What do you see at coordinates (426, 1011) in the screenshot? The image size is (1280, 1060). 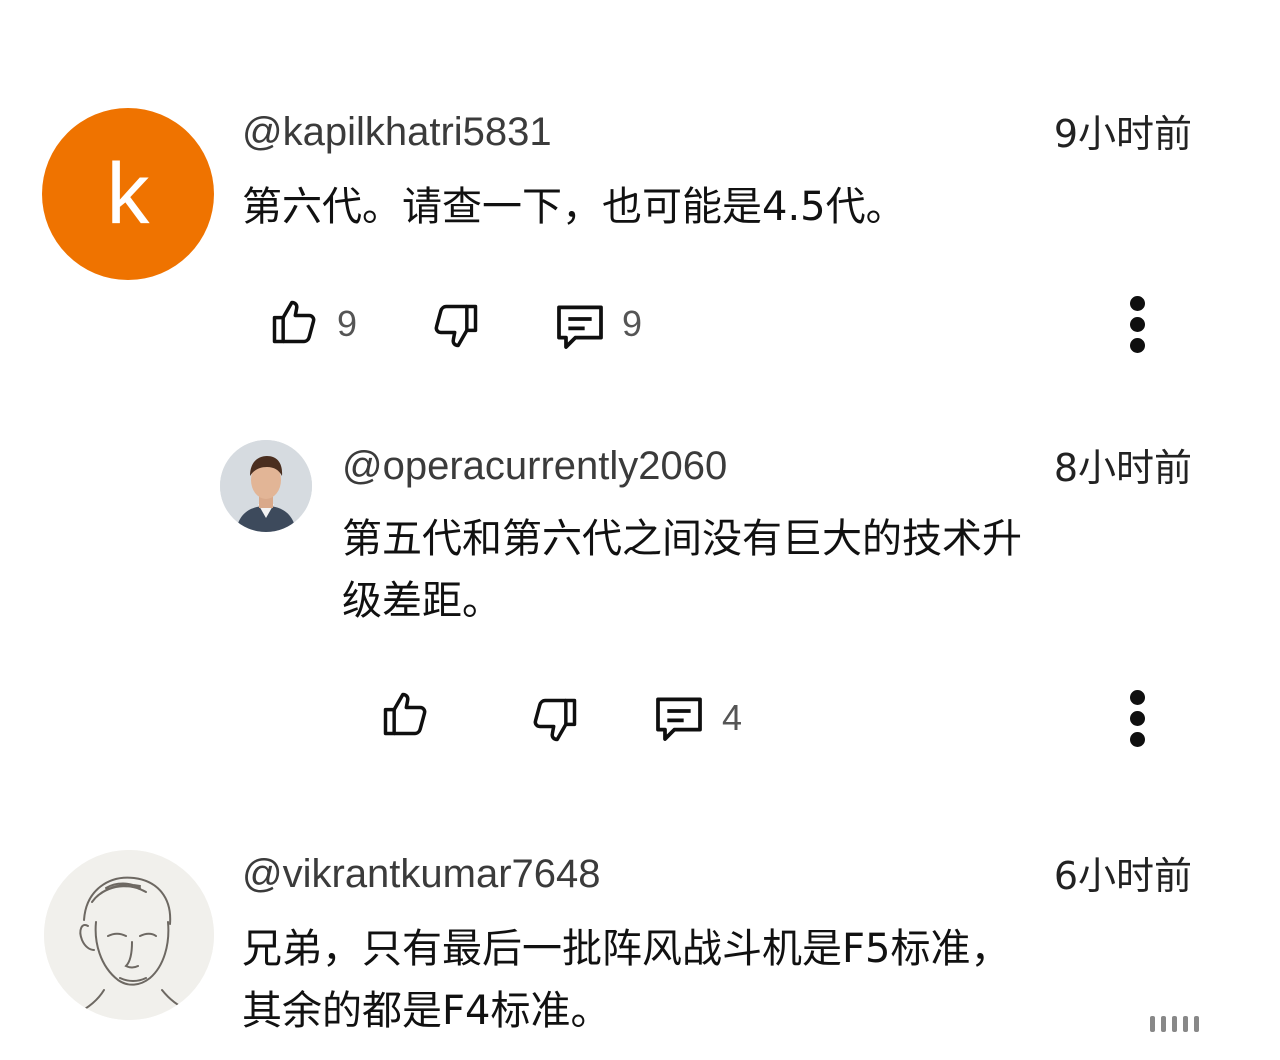 I see `comment-text-line: 其余的都是F4标准。` at bounding box center [426, 1011].